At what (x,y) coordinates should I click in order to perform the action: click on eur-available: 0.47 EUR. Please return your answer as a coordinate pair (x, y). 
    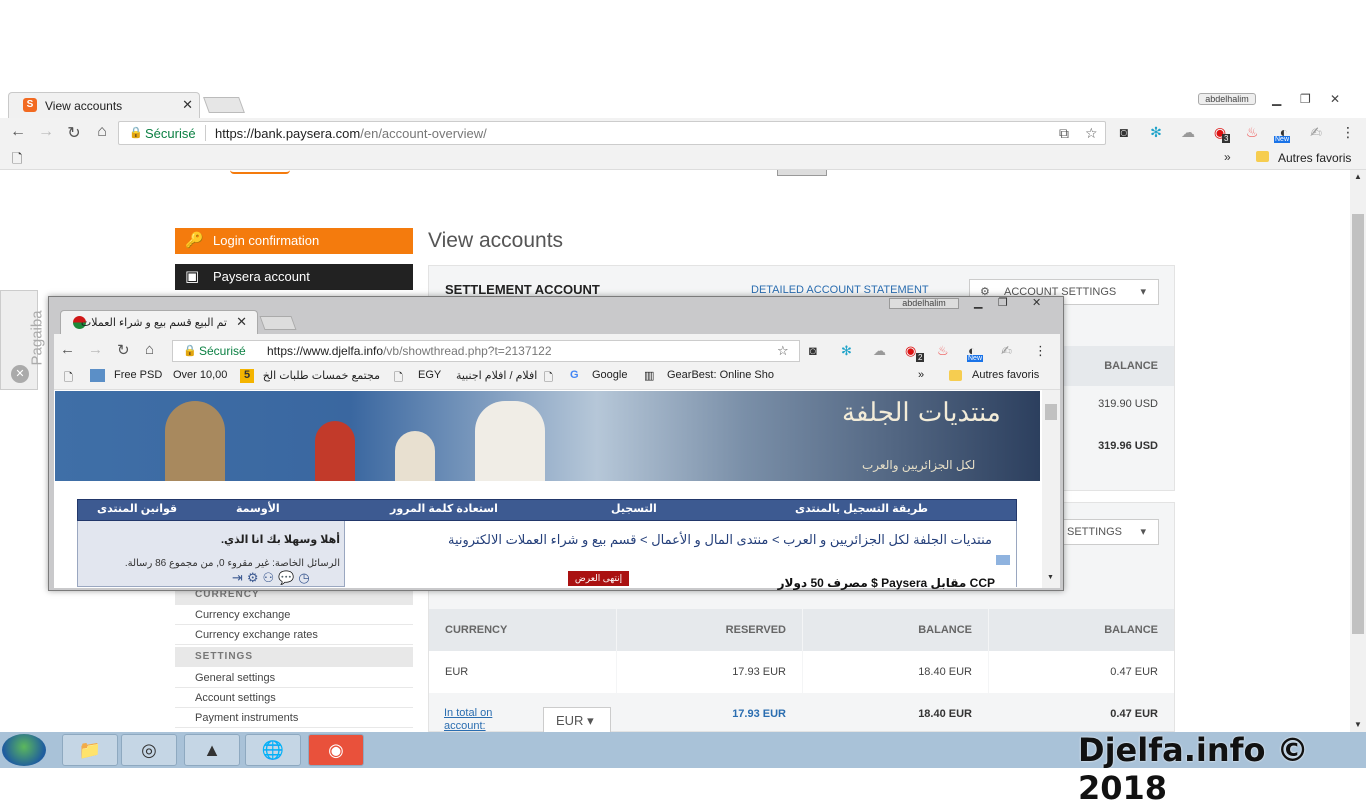
    Looking at the image, I should click on (1081, 672).